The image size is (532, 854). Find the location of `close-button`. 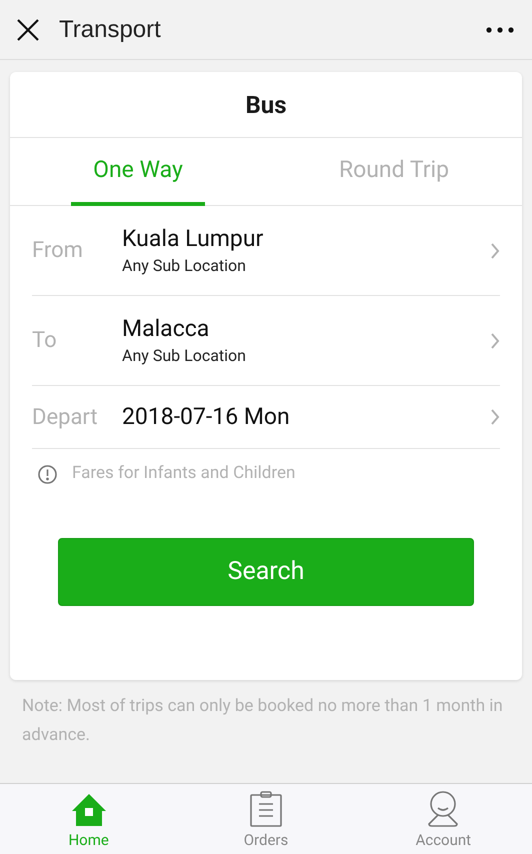

close-button is located at coordinates (28, 30).